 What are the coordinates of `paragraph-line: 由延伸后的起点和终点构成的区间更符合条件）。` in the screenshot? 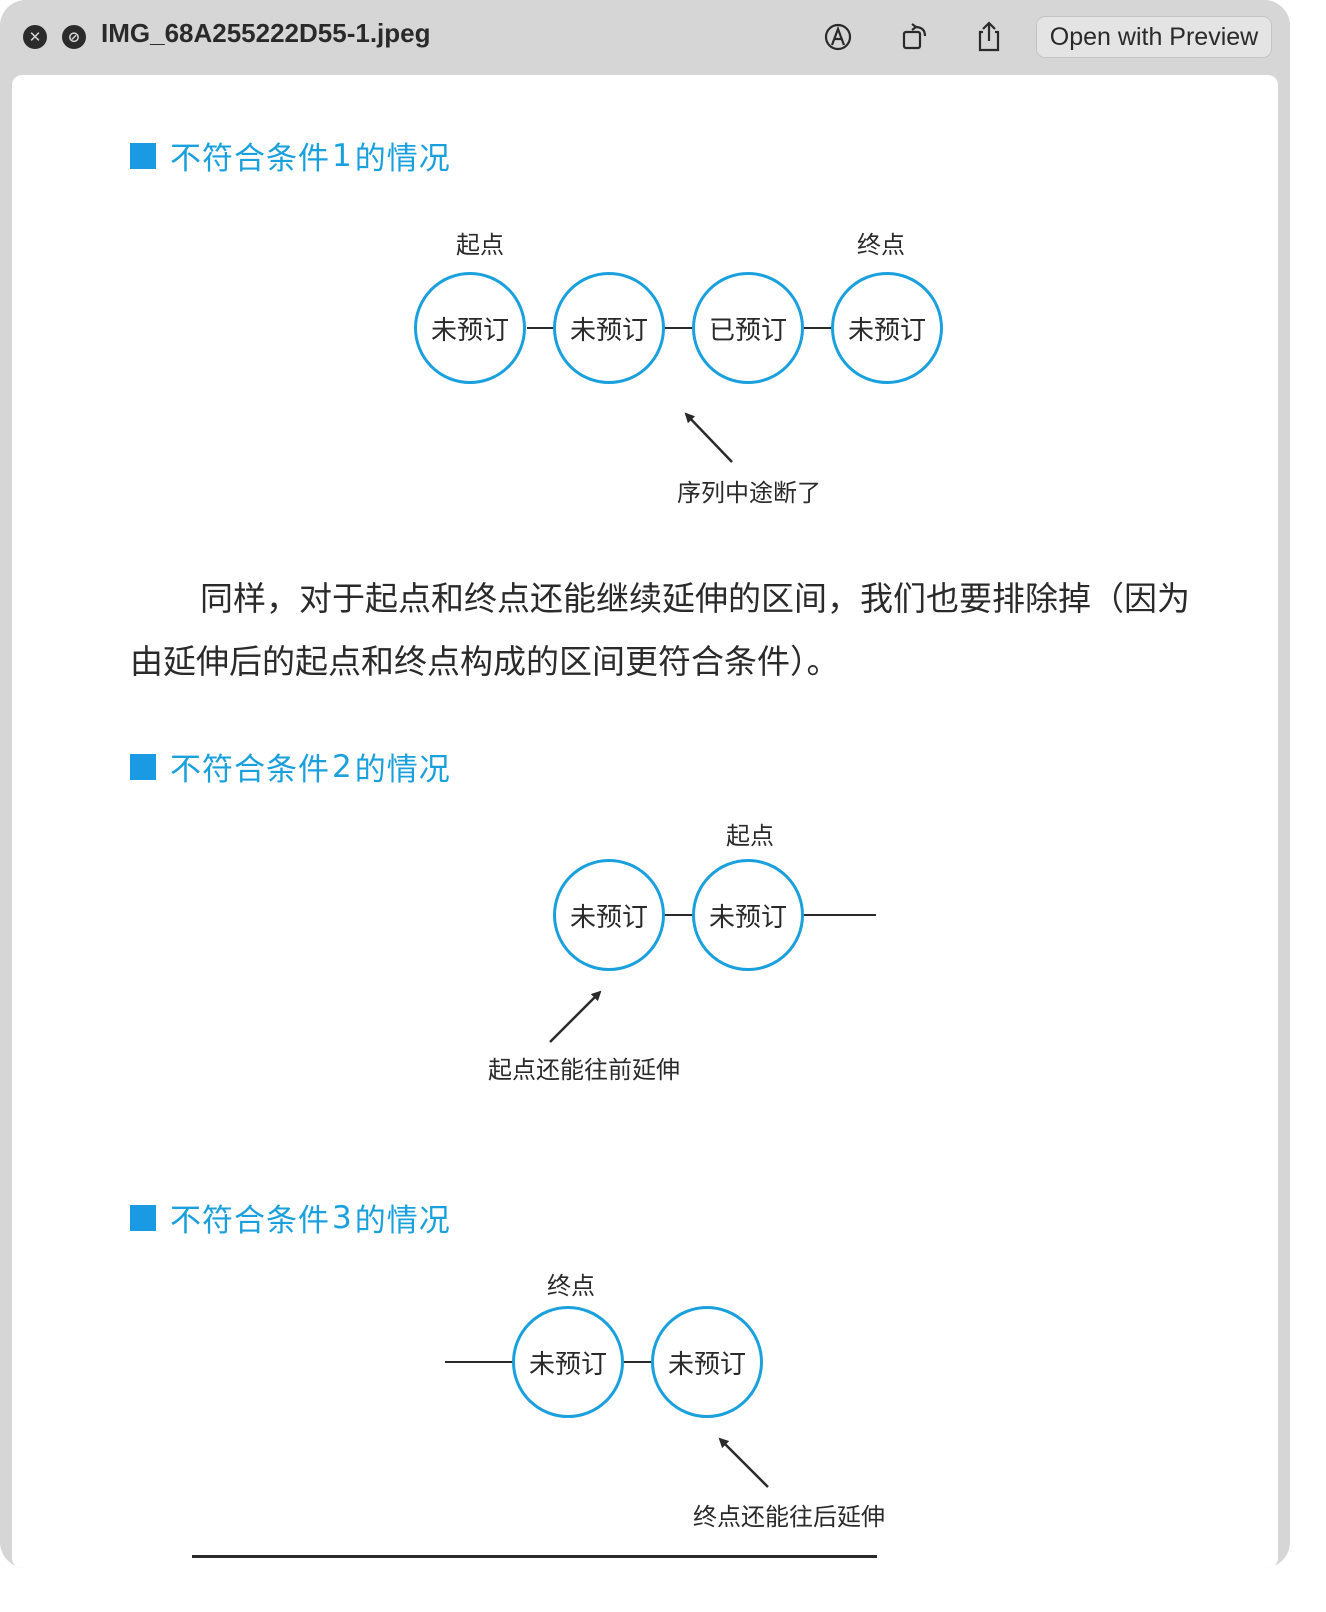 It's located at (485, 661).